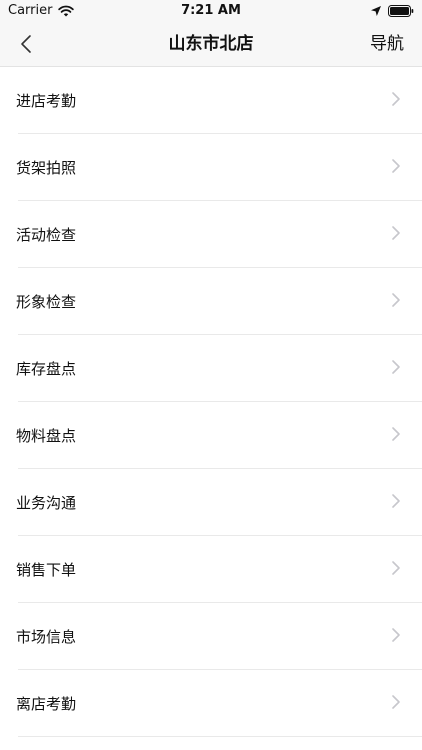 The image size is (422, 750). I want to click on menu-item-label: 进店考勤, so click(46, 101).